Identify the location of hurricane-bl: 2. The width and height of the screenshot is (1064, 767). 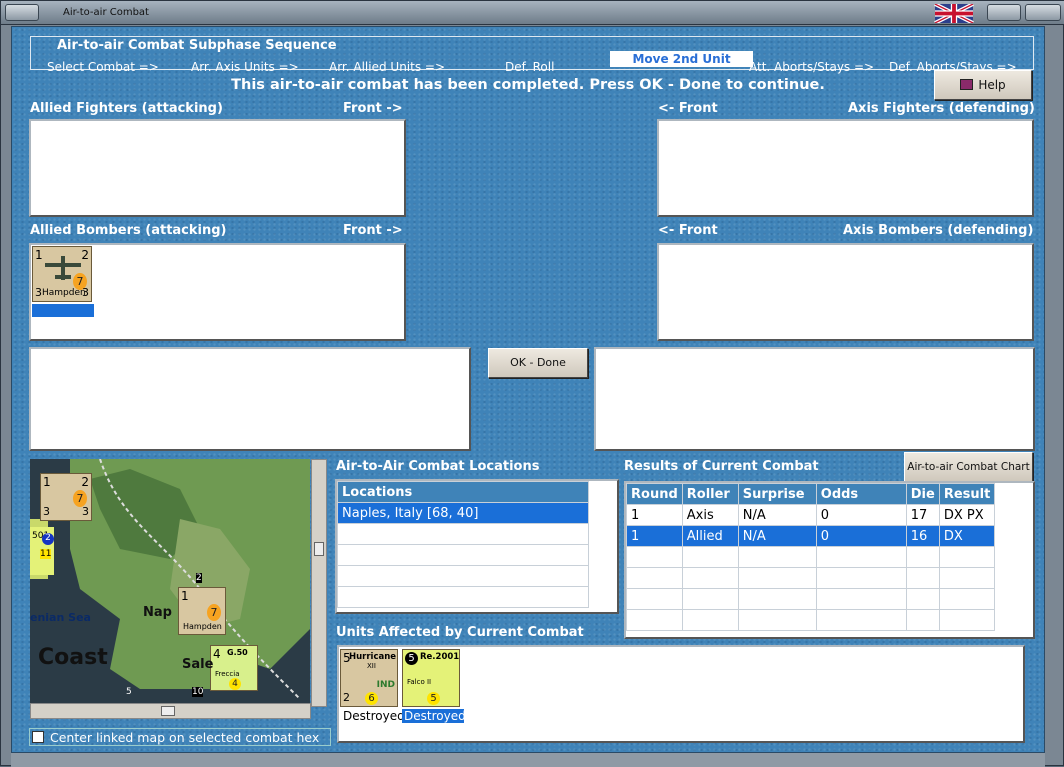
(346, 697).